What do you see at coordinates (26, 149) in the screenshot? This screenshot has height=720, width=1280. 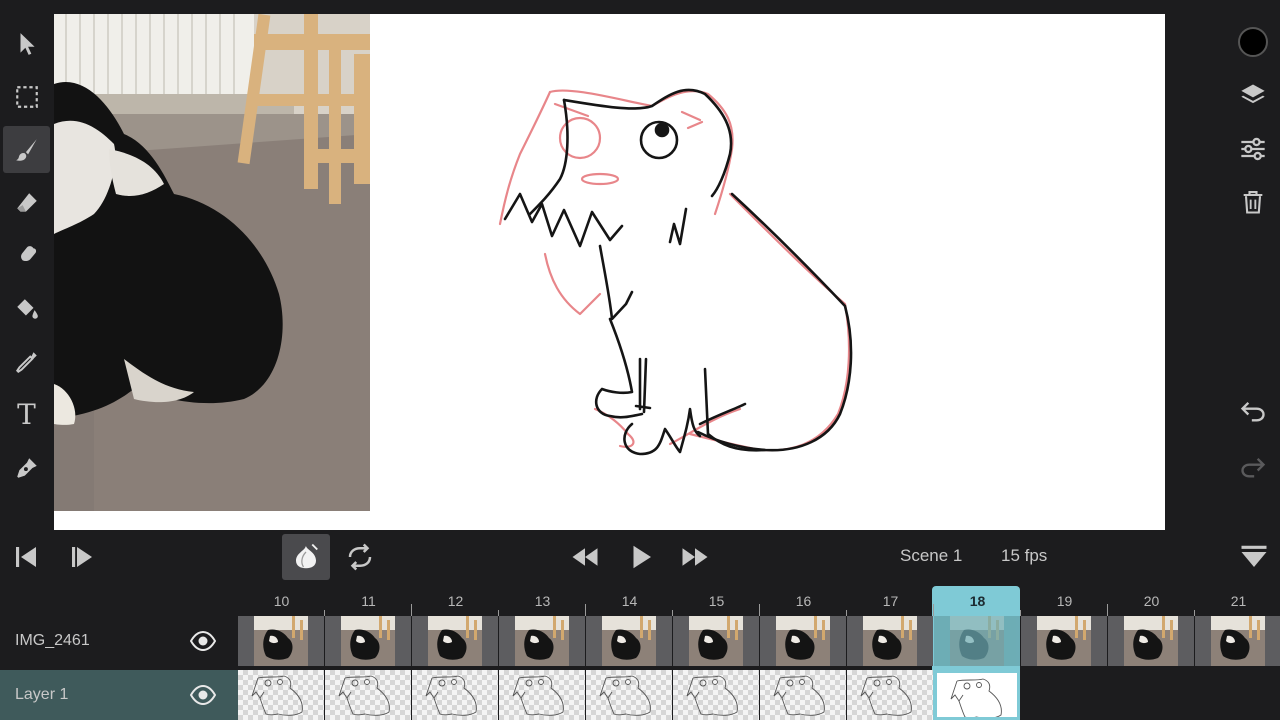 I see `brush-tool-button` at bounding box center [26, 149].